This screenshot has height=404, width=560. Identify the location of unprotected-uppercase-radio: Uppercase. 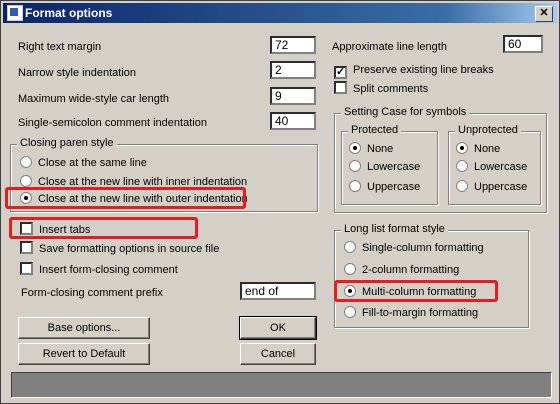
(491, 187).